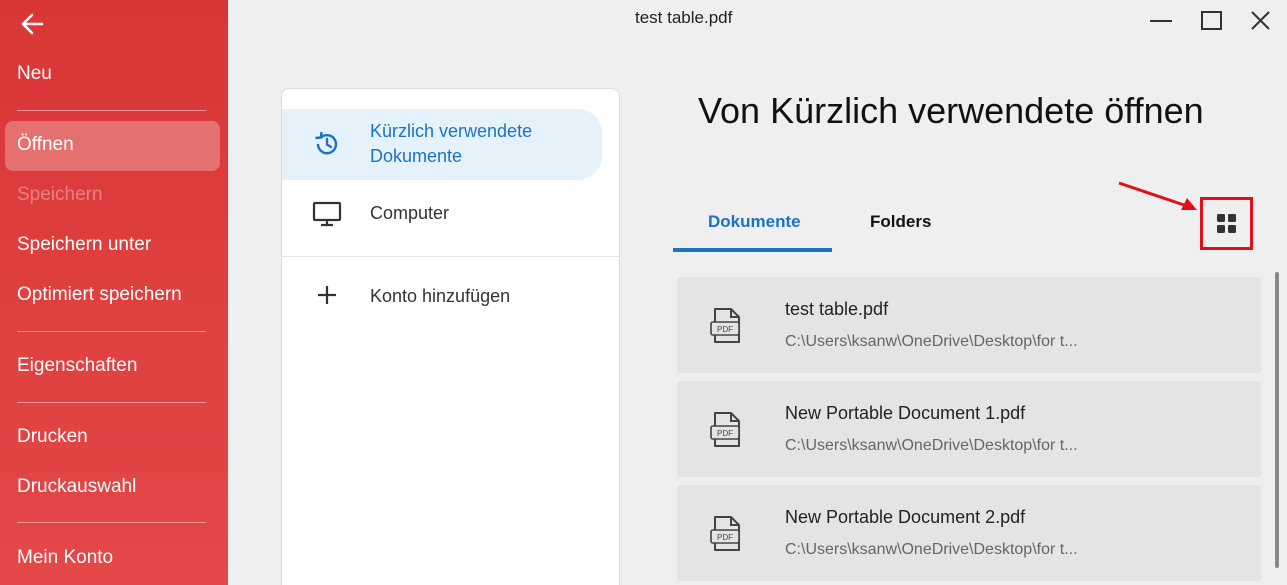  What do you see at coordinates (1212, 21) in the screenshot?
I see `maximize-icon` at bounding box center [1212, 21].